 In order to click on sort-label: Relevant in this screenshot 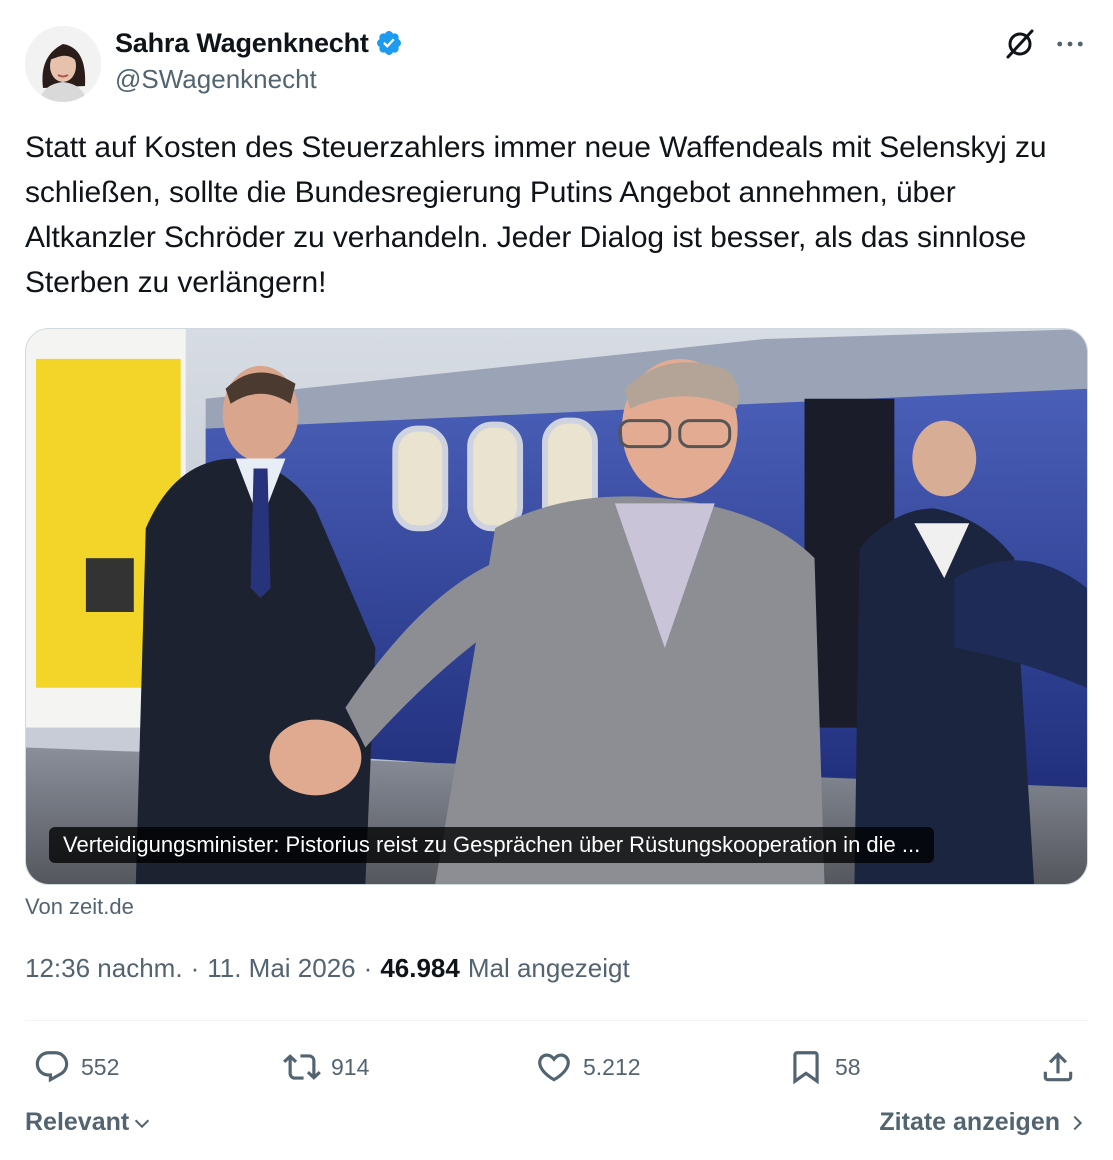, I will do `click(77, 1122)`.